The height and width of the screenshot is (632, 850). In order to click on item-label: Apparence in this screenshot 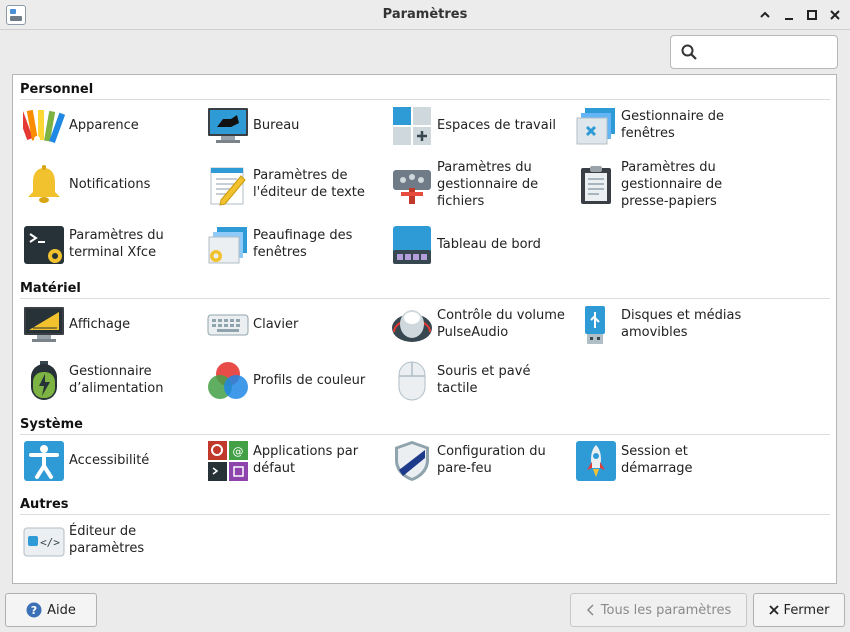, I will do `click(104, 125)`.